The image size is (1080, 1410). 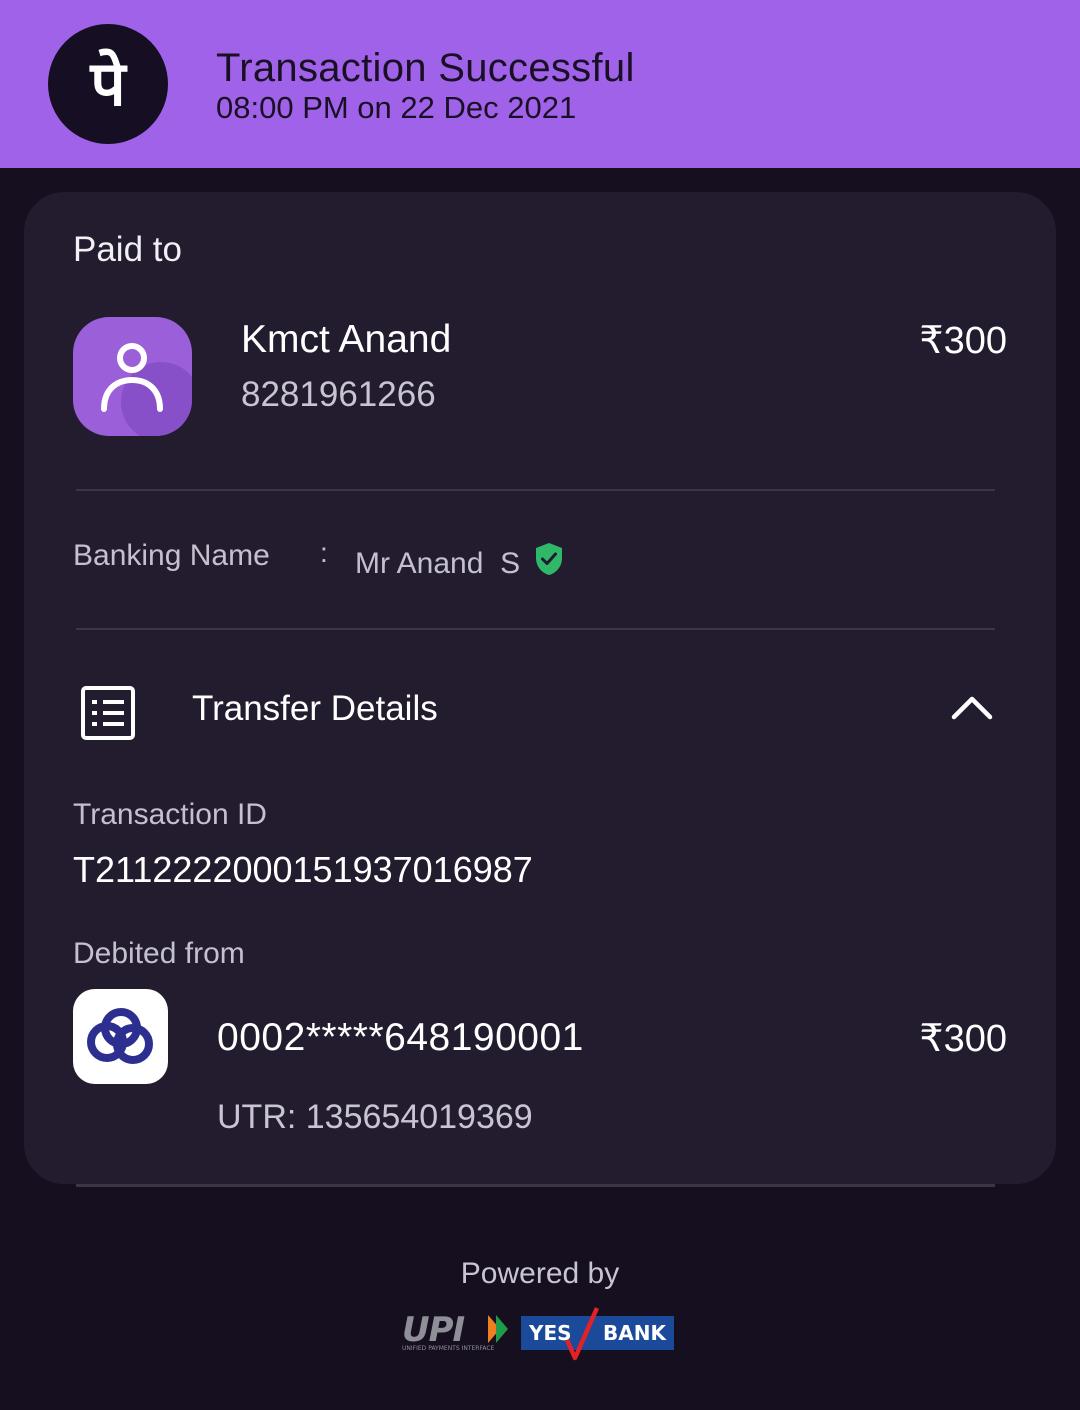 I want to click on debited-amount: ₹300, so click(x=963, y=1039).